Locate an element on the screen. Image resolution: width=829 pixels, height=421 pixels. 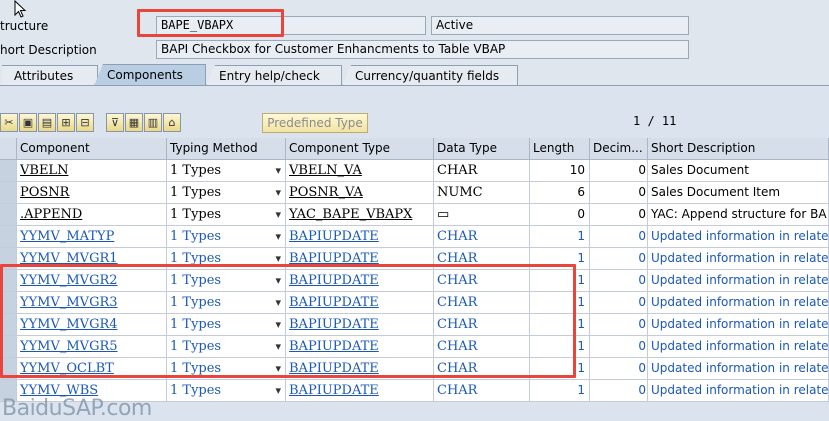
column-header-short-description: Short Description is located at coordinates (738, 149).